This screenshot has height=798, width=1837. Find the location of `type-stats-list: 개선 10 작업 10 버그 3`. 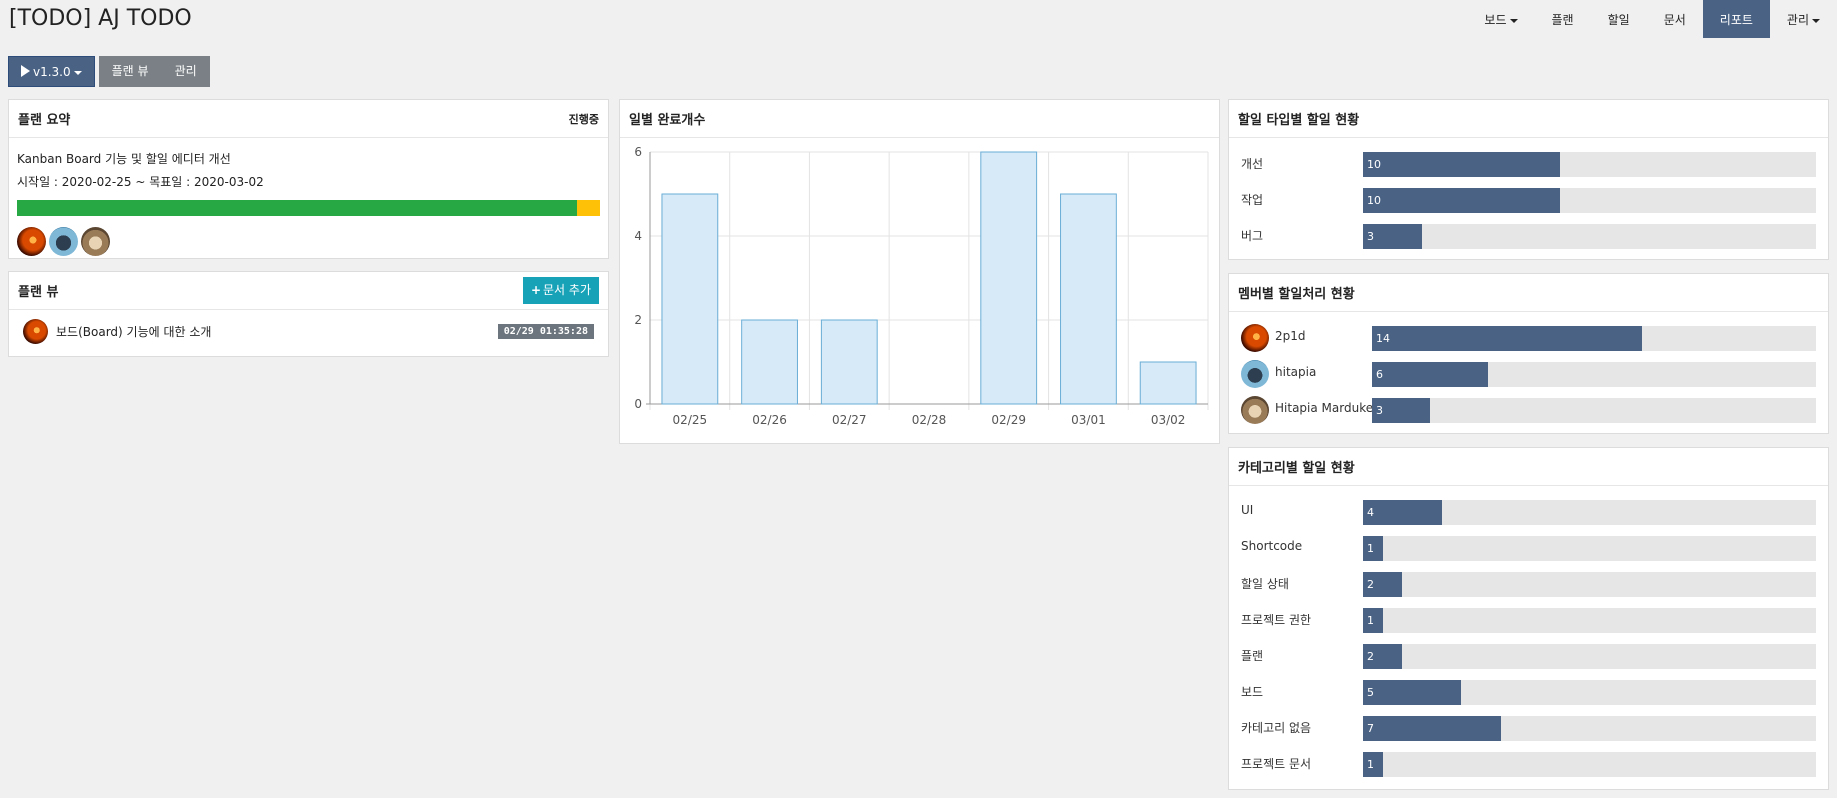

type-stats-list: 개선 10 작업 10 버그 3 is located at coordinates (1528, 200).